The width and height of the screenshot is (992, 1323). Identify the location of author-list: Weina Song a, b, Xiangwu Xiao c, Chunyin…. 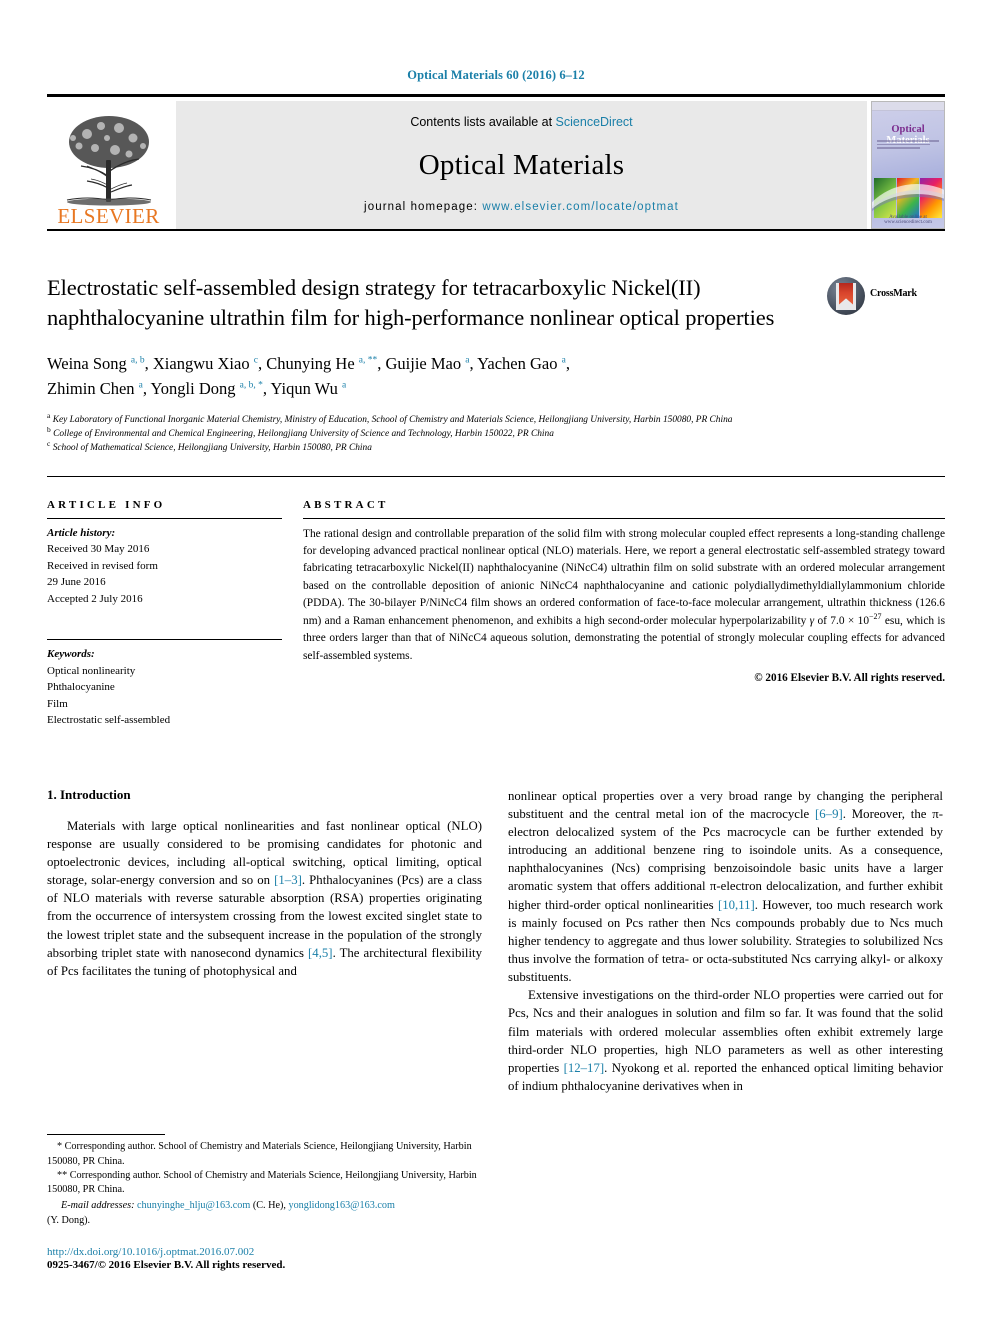
(496, 376).